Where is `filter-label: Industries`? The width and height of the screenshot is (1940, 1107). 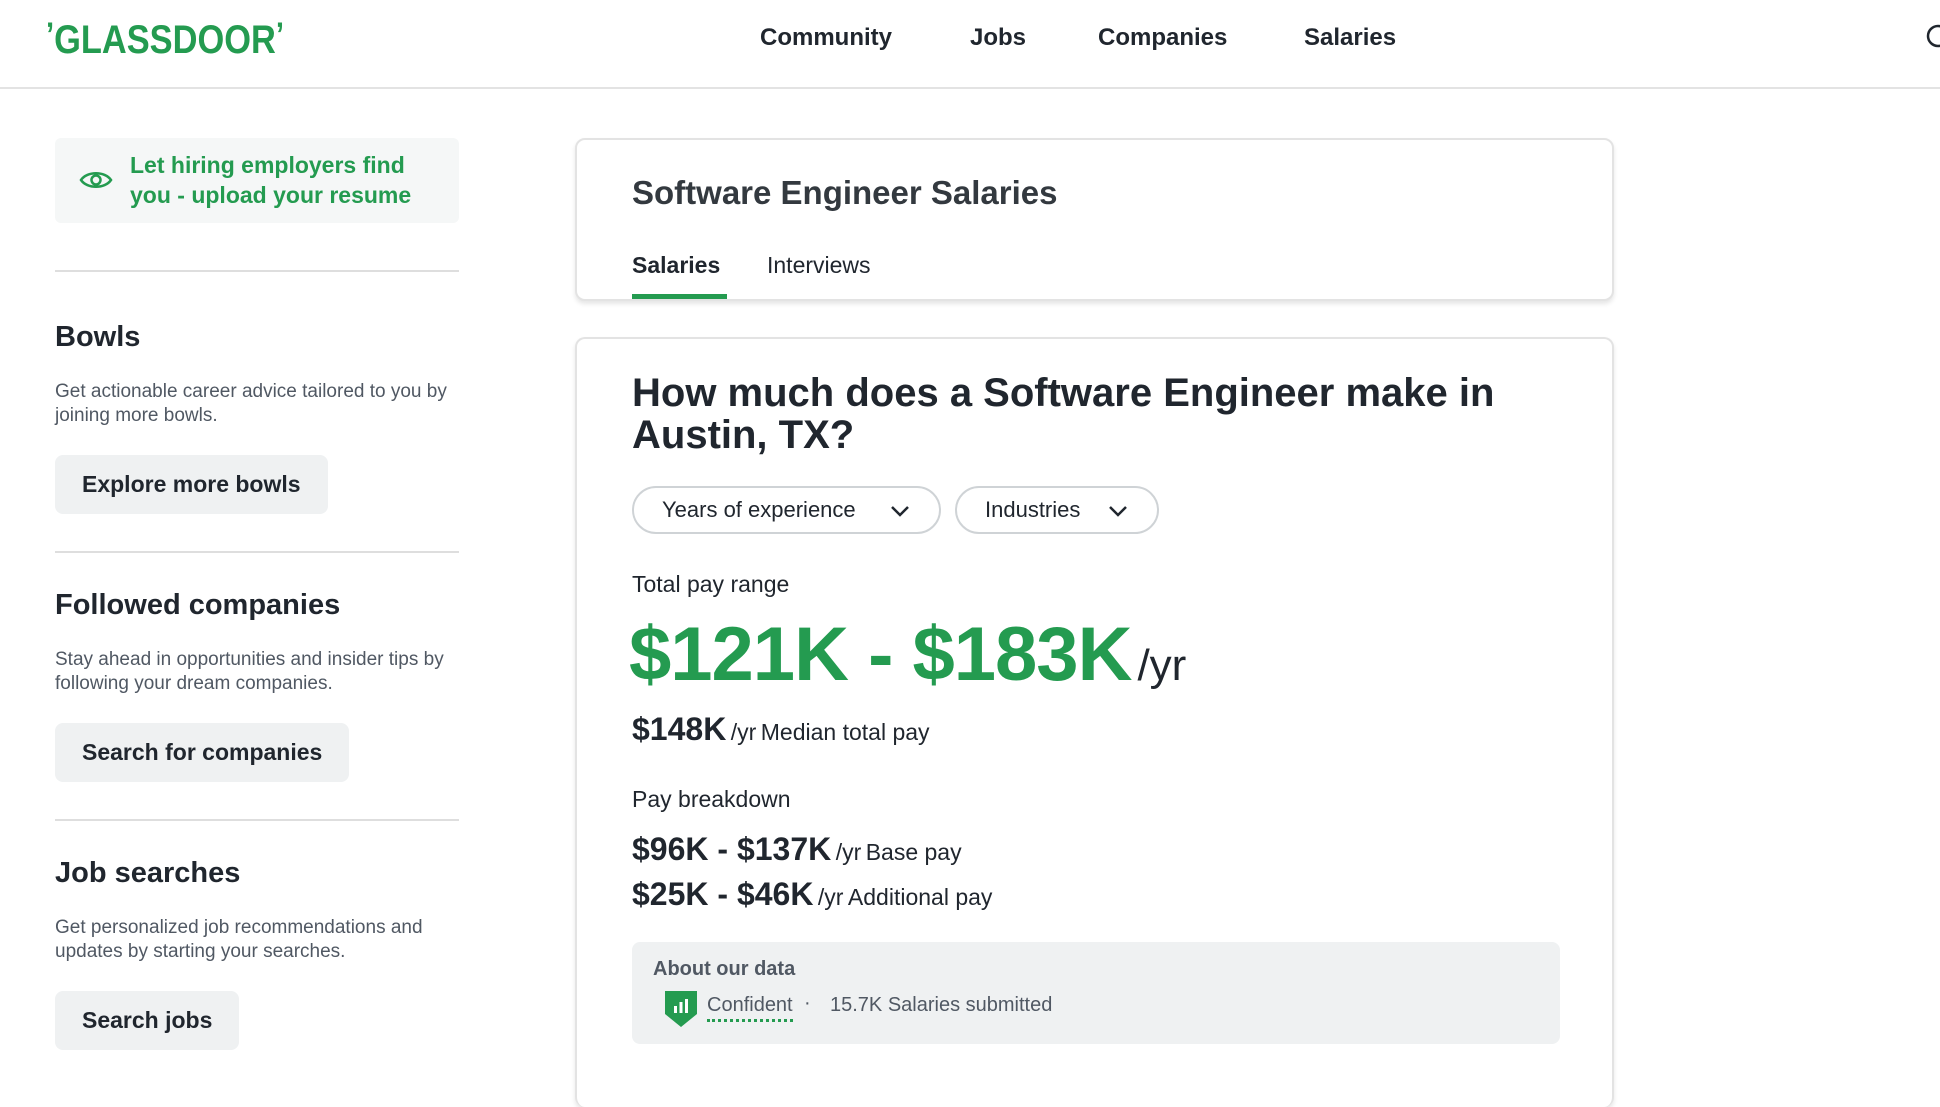
filter-label: Industries is located at coordinates (1033, 509).